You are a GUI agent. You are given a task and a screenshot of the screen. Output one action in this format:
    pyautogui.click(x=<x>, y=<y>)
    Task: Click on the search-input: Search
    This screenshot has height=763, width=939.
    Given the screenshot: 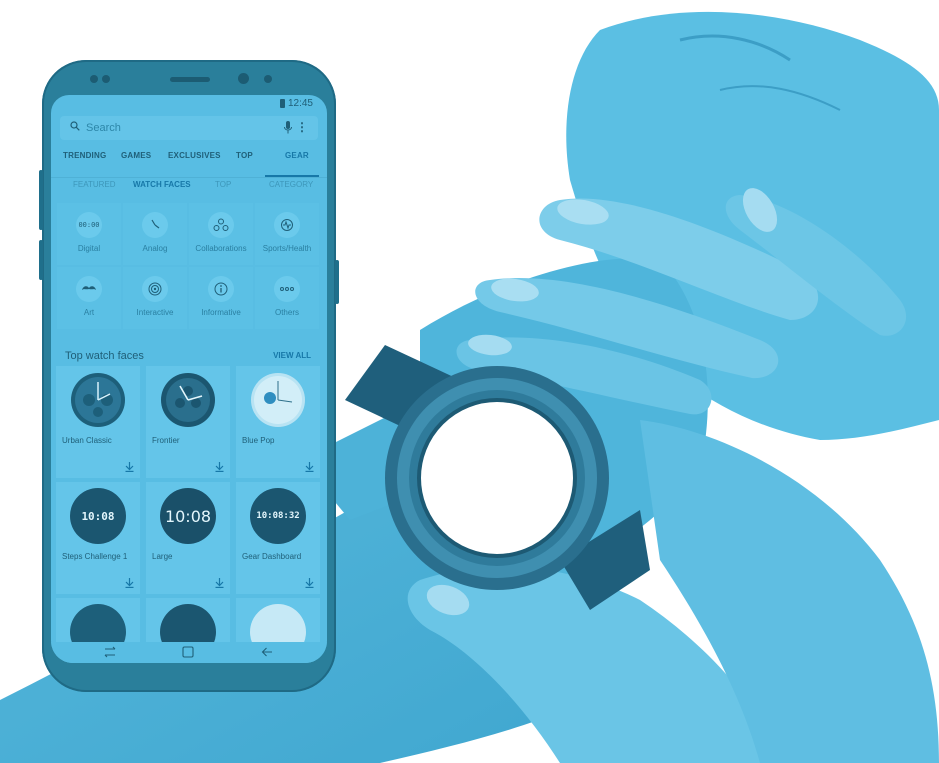 What is the action you would take?
    pyautogui.click(x=103, y=128)
    